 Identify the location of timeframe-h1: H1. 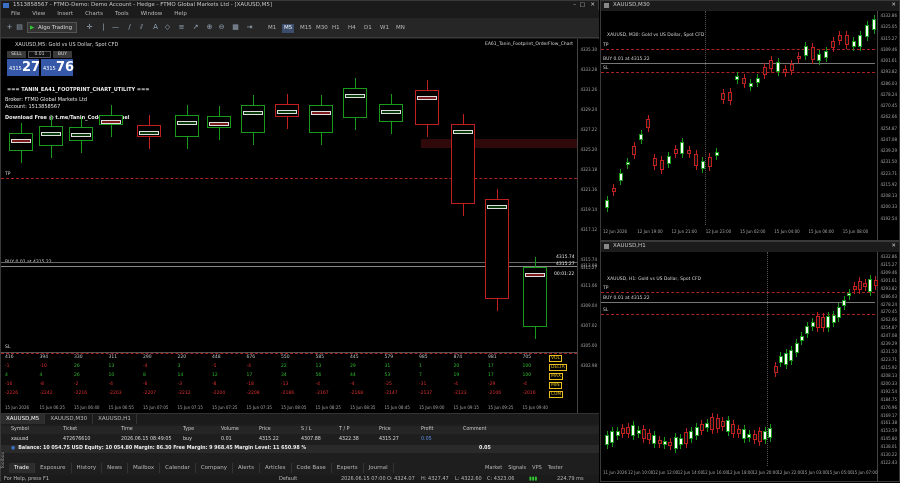
(336, 28).